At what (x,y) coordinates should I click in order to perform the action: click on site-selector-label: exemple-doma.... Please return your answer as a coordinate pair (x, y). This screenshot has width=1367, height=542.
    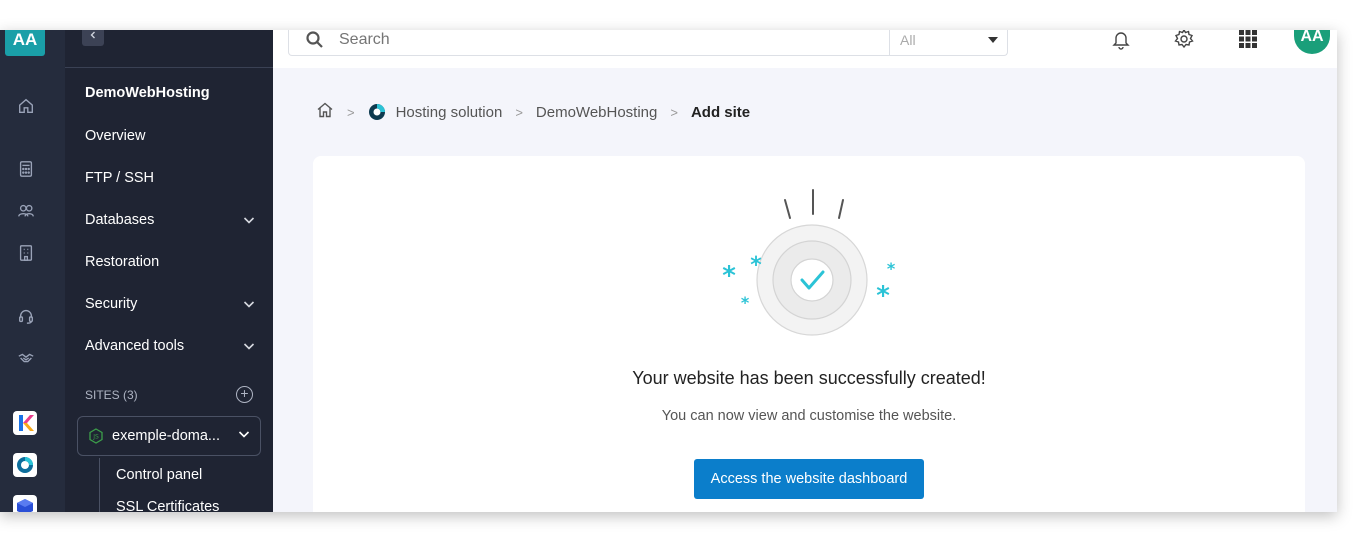
    Looking at the image, I should click on (166, 436).